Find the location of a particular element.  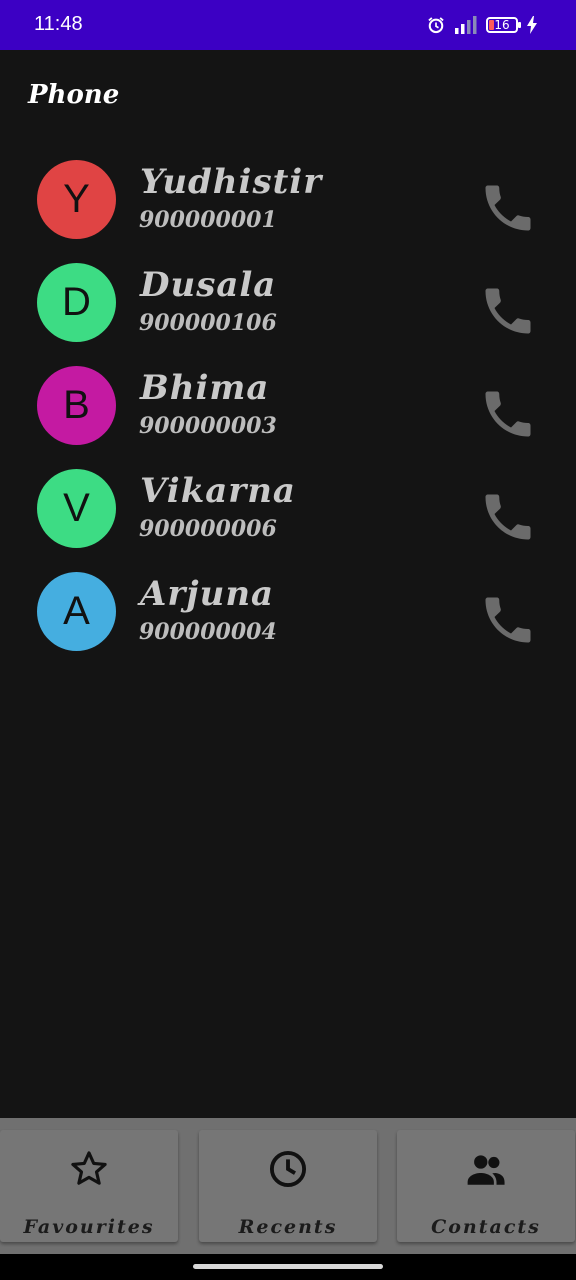

contact-name: Yudhistir is located at coordinates (231, 182).